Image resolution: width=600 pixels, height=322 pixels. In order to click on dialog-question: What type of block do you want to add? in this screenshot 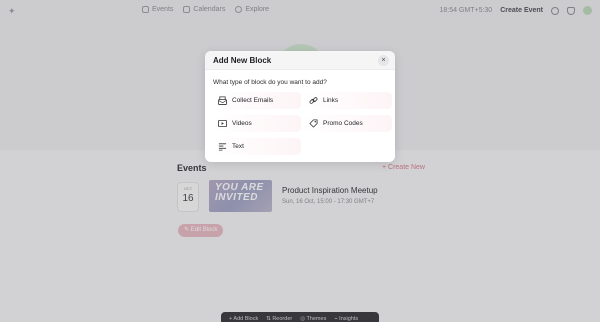, I will do `click(270, 82)`.